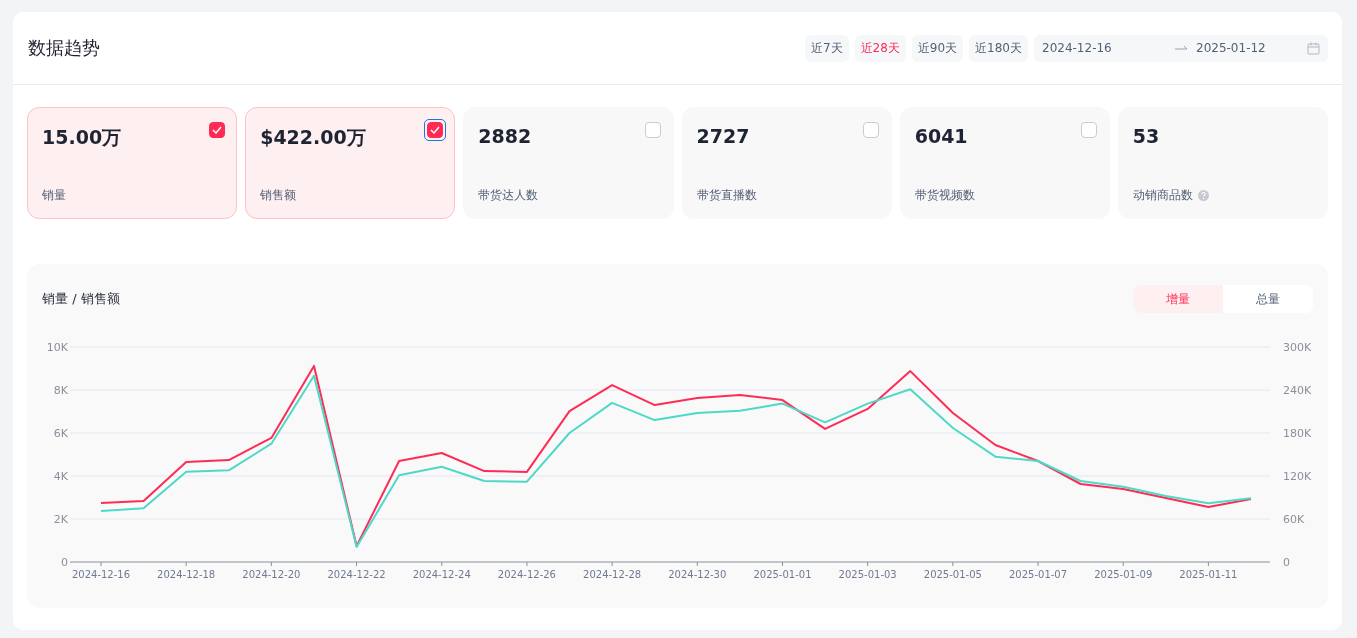 Image resolution: width=1357 pixels, height=638 pixels. I want to click on metric-label: 带货直播数, so click(726, 195).